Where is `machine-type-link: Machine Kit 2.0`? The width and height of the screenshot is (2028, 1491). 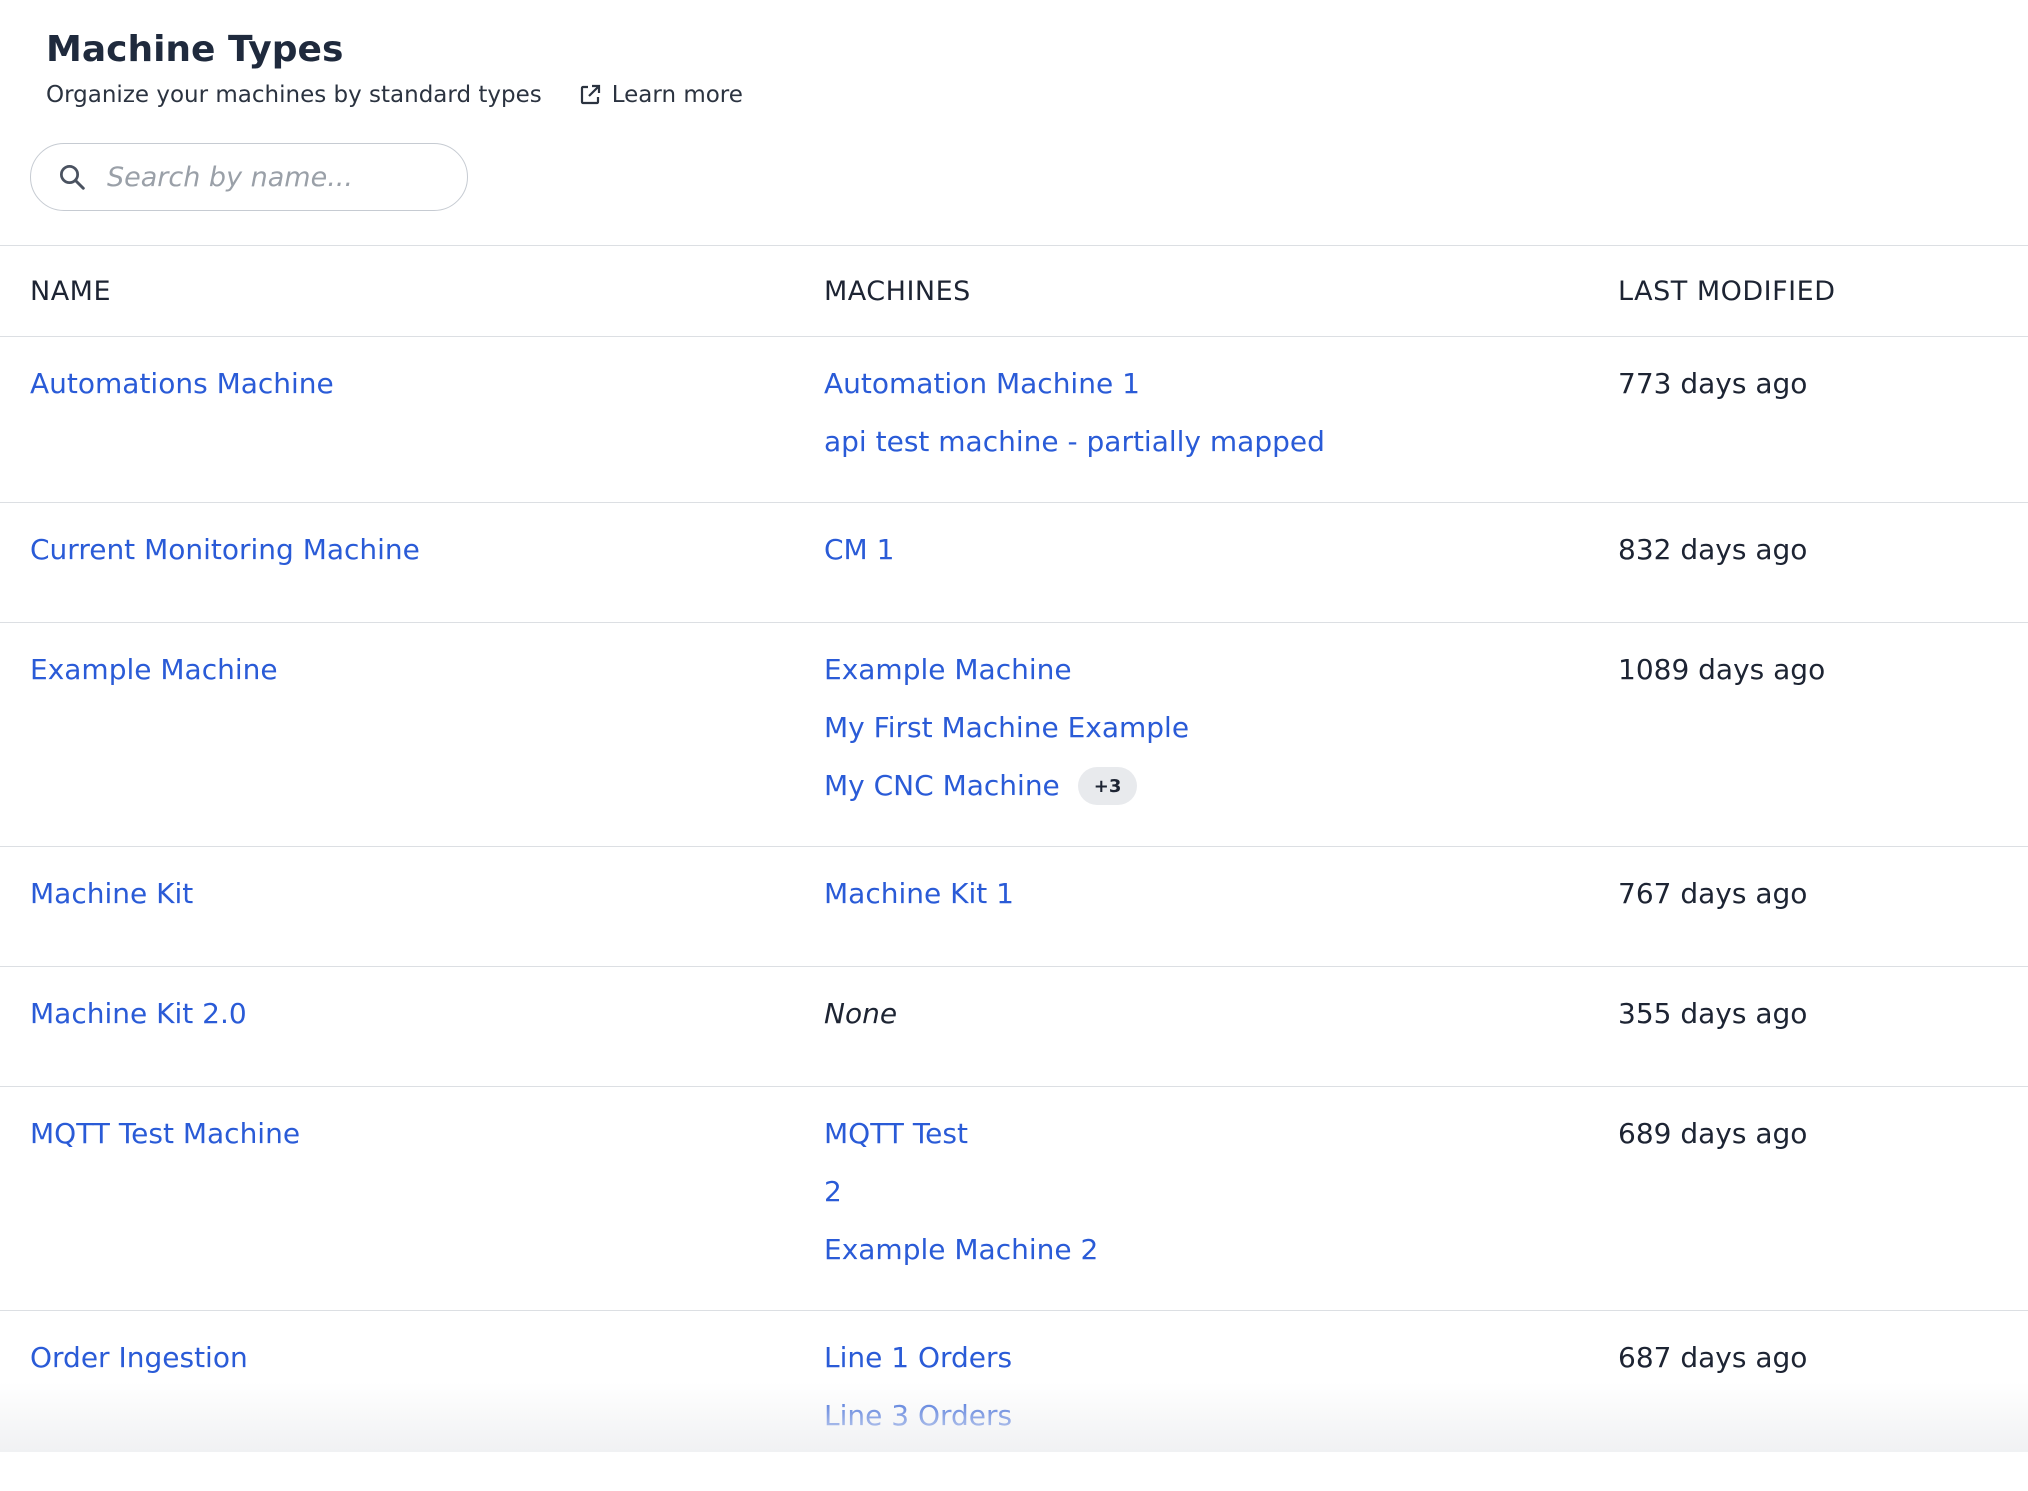 machine-type-link: Machine Kit 2.0 is located at coordinates (138, 1013).